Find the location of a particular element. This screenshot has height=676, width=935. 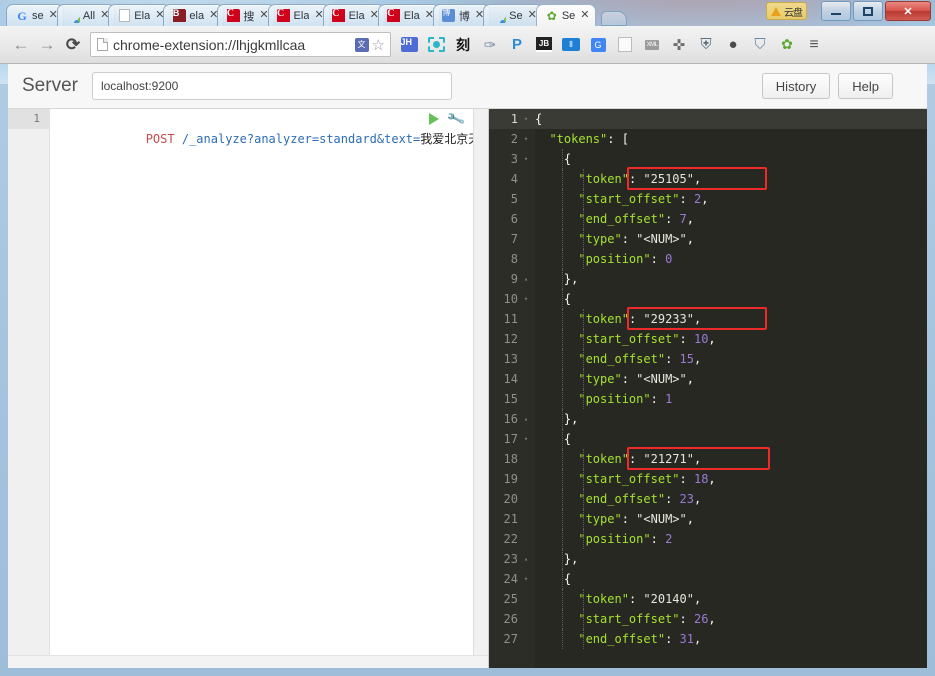

bookmark-star-icon: ☆ is located at coordinates (378, 45).